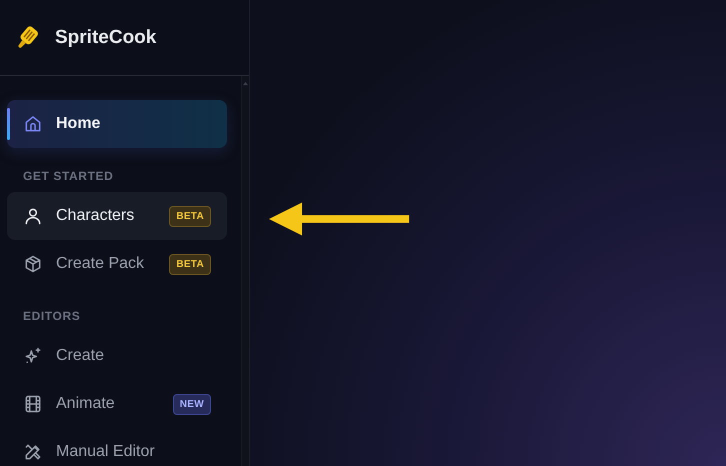  Describe the element at coordinates (96, 216) in the screenshot. I see `nav-label: Characters` at that location.